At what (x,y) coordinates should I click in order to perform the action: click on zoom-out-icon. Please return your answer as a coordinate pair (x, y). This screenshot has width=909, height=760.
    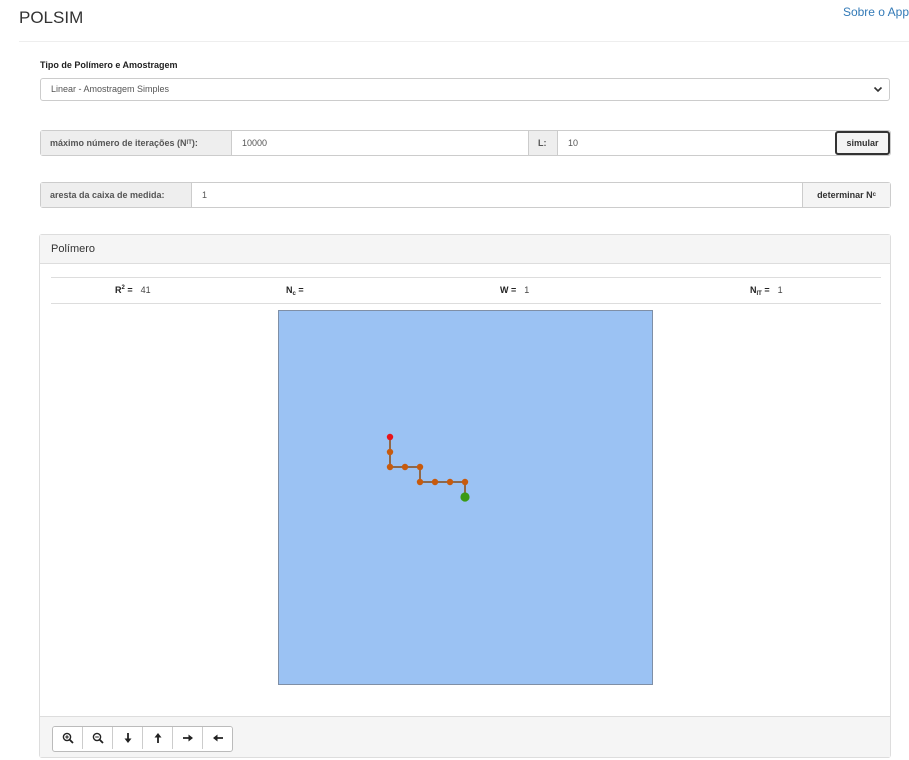
    Looking at the image, I should click on (98, 738).